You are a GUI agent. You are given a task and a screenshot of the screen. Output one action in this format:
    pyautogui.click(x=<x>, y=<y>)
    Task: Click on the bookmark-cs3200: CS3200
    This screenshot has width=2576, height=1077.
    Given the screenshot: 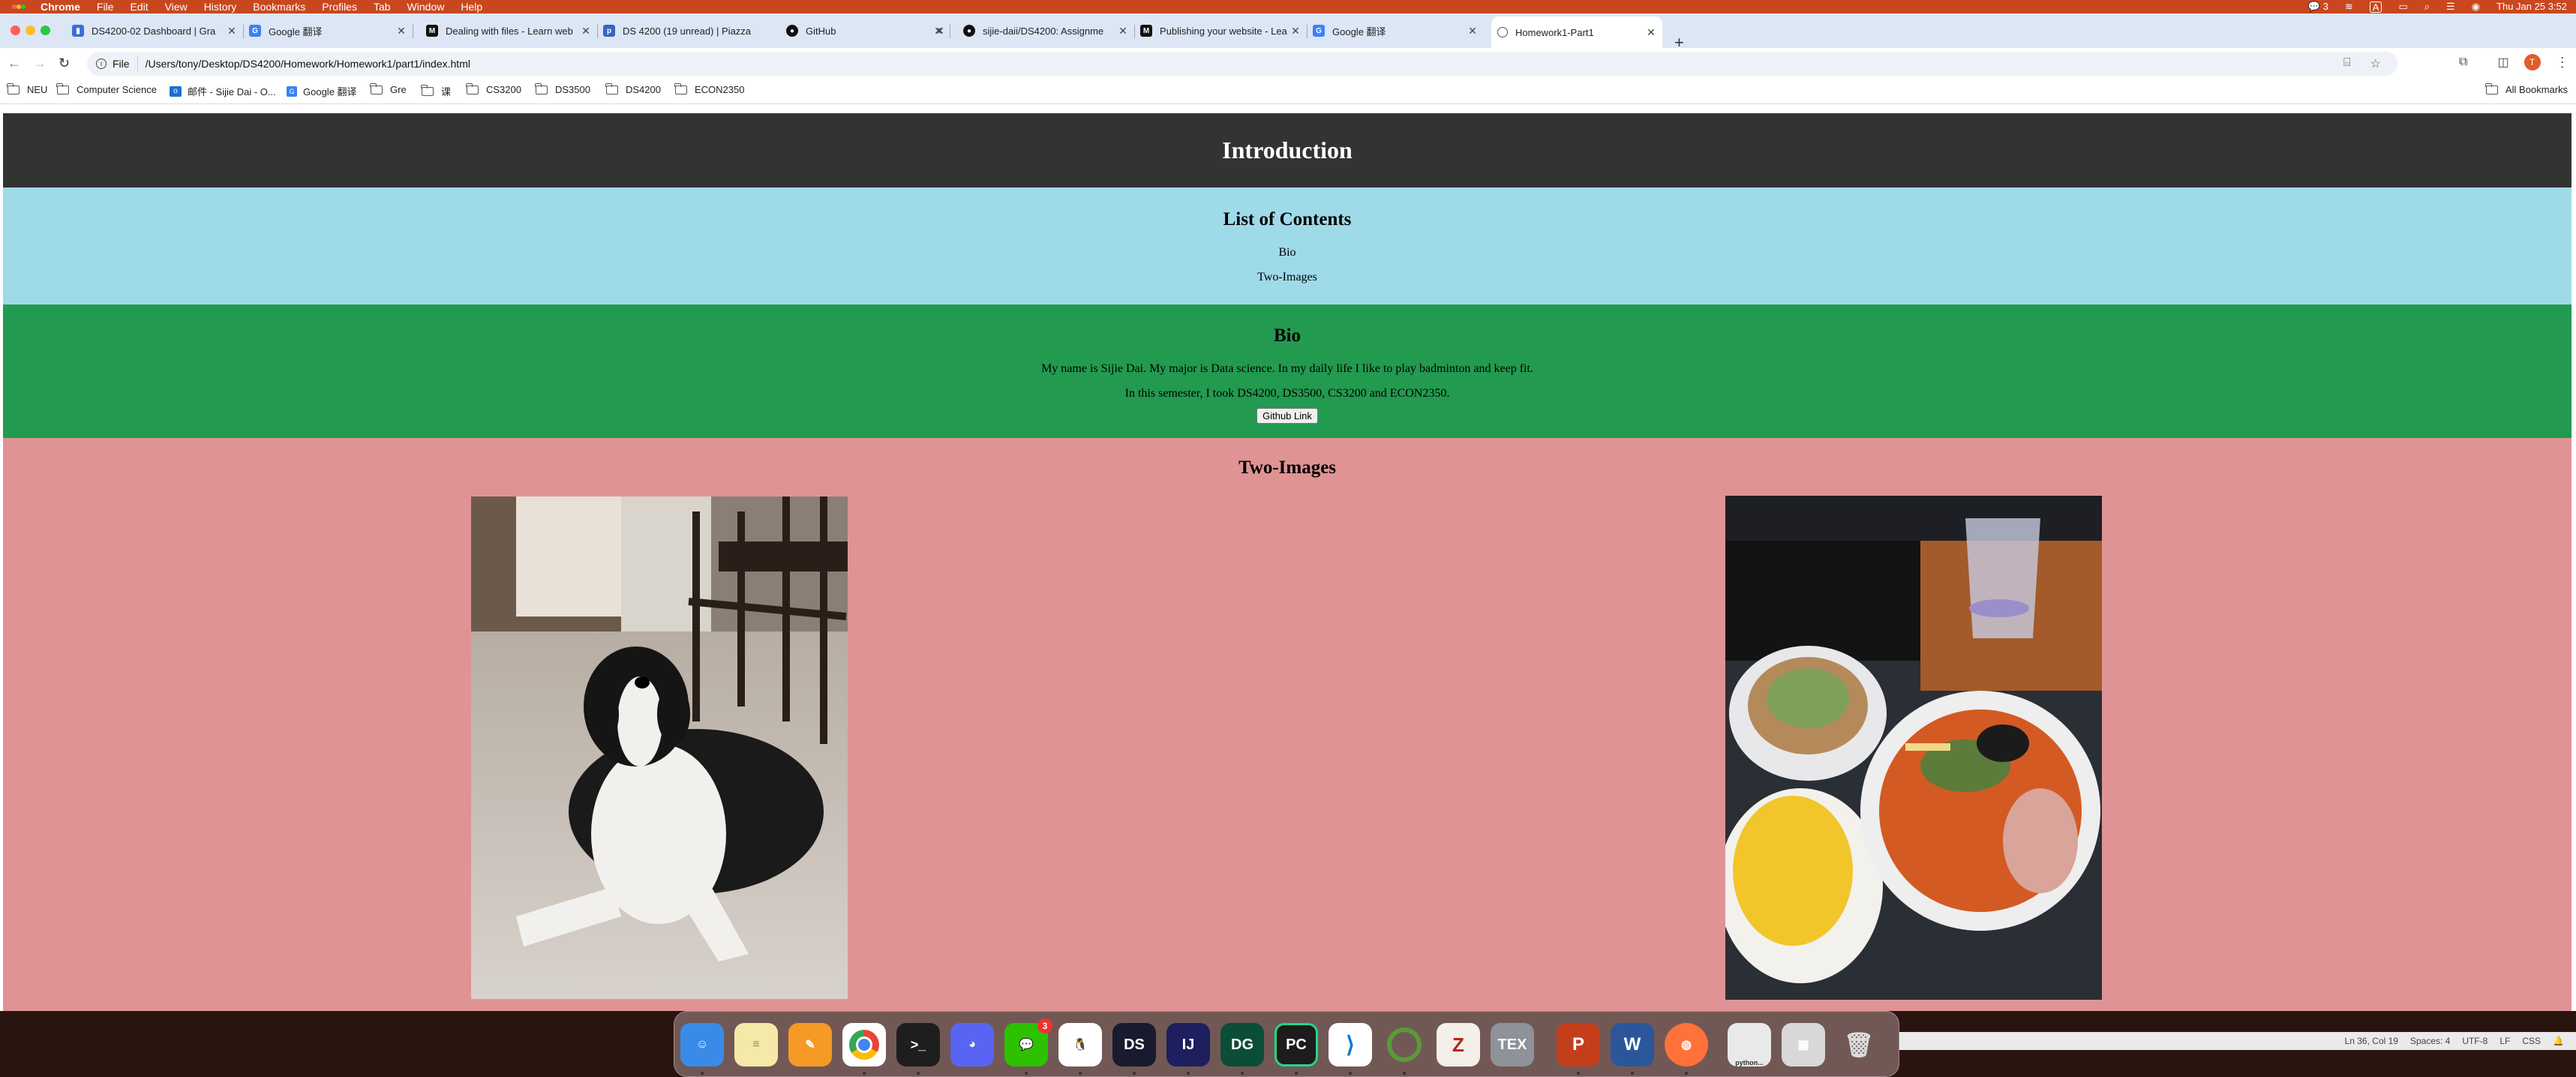 What is the action you would take?
    pyautogui.click(x=493, y=88)
    